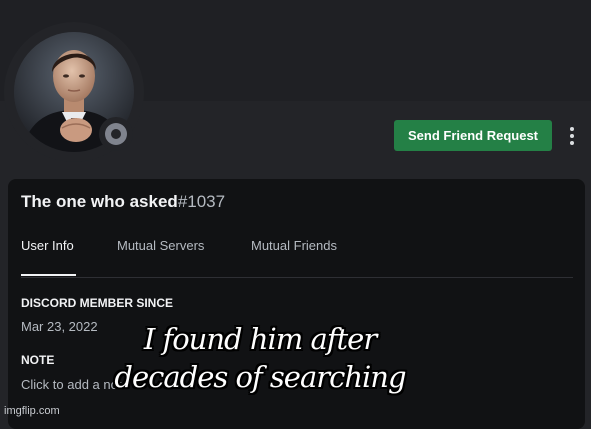 The height and width of the screenshot is (429, 591). Describe the element at coordinates (473, 135) in the screenshot. I see `send-friend-request-button: Send Friend Request` at that location.